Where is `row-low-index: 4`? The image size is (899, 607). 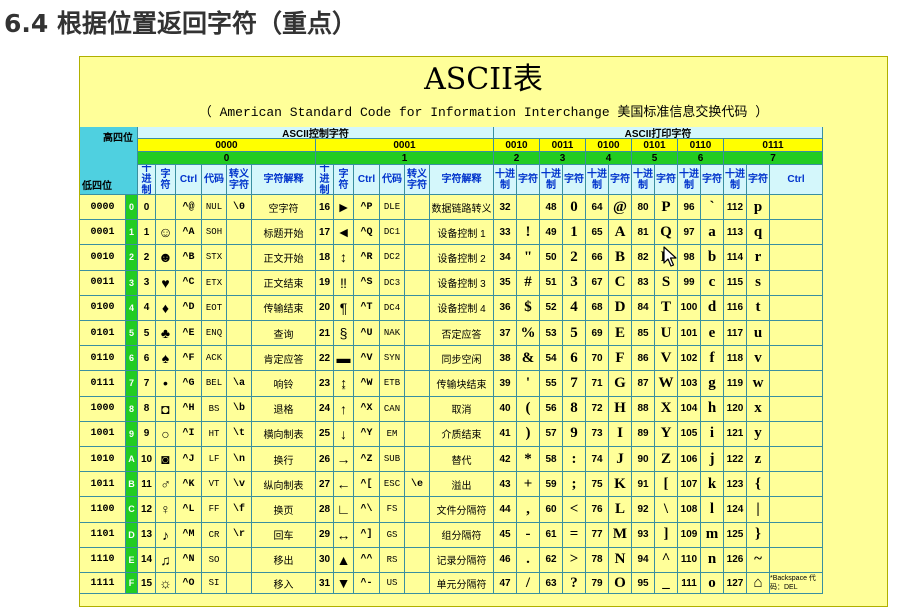
row-low-index: 4 is located at coordinates (132, 308).